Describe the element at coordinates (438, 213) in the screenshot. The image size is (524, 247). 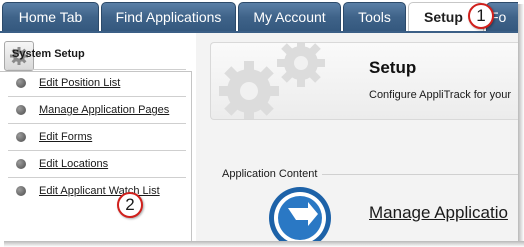
I see `manage-application-content-link: Manage Applicatio` at that location.